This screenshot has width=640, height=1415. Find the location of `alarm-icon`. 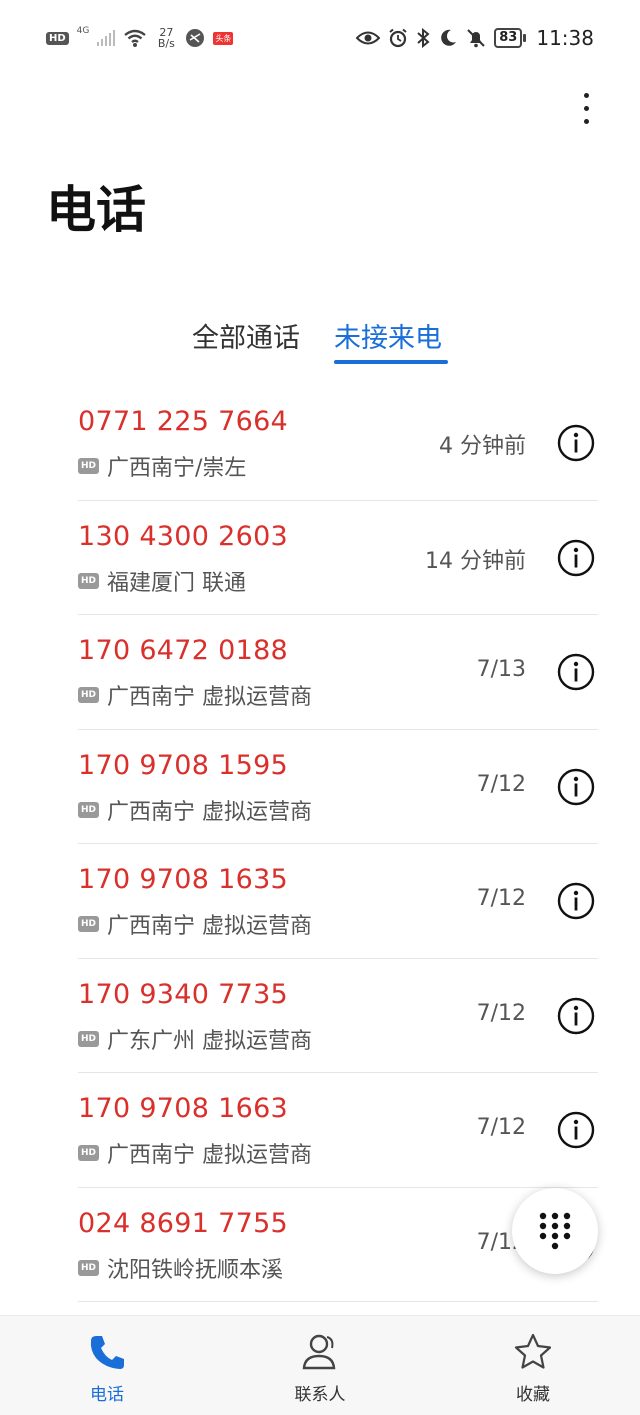

alarm-icon is located at coordinates (398, 38).